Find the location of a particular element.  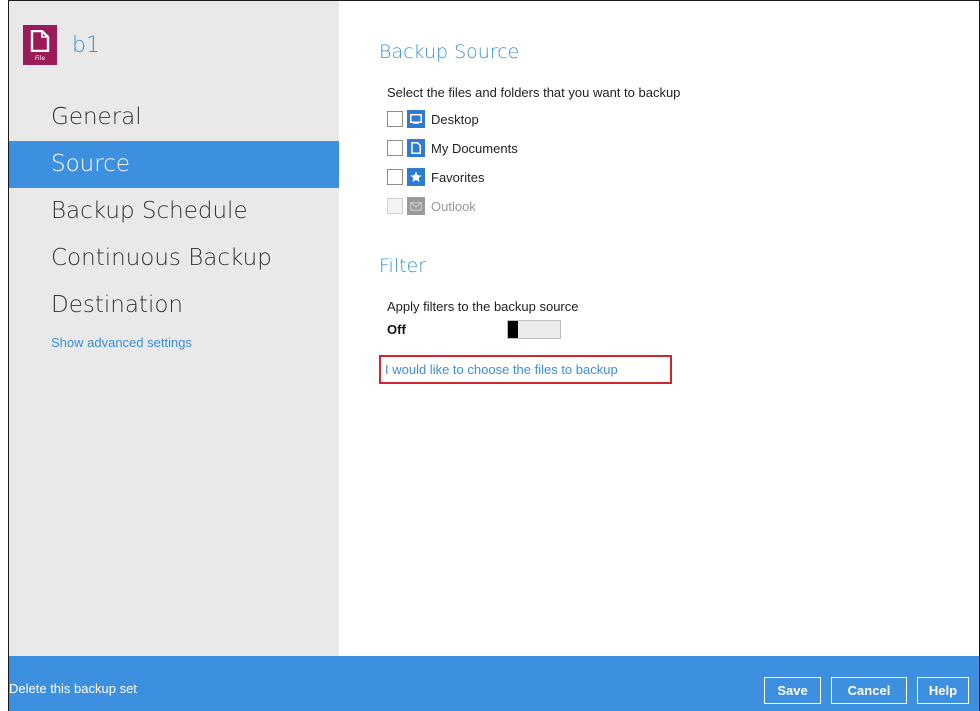

star-icon is located at coordinates (416, 177).